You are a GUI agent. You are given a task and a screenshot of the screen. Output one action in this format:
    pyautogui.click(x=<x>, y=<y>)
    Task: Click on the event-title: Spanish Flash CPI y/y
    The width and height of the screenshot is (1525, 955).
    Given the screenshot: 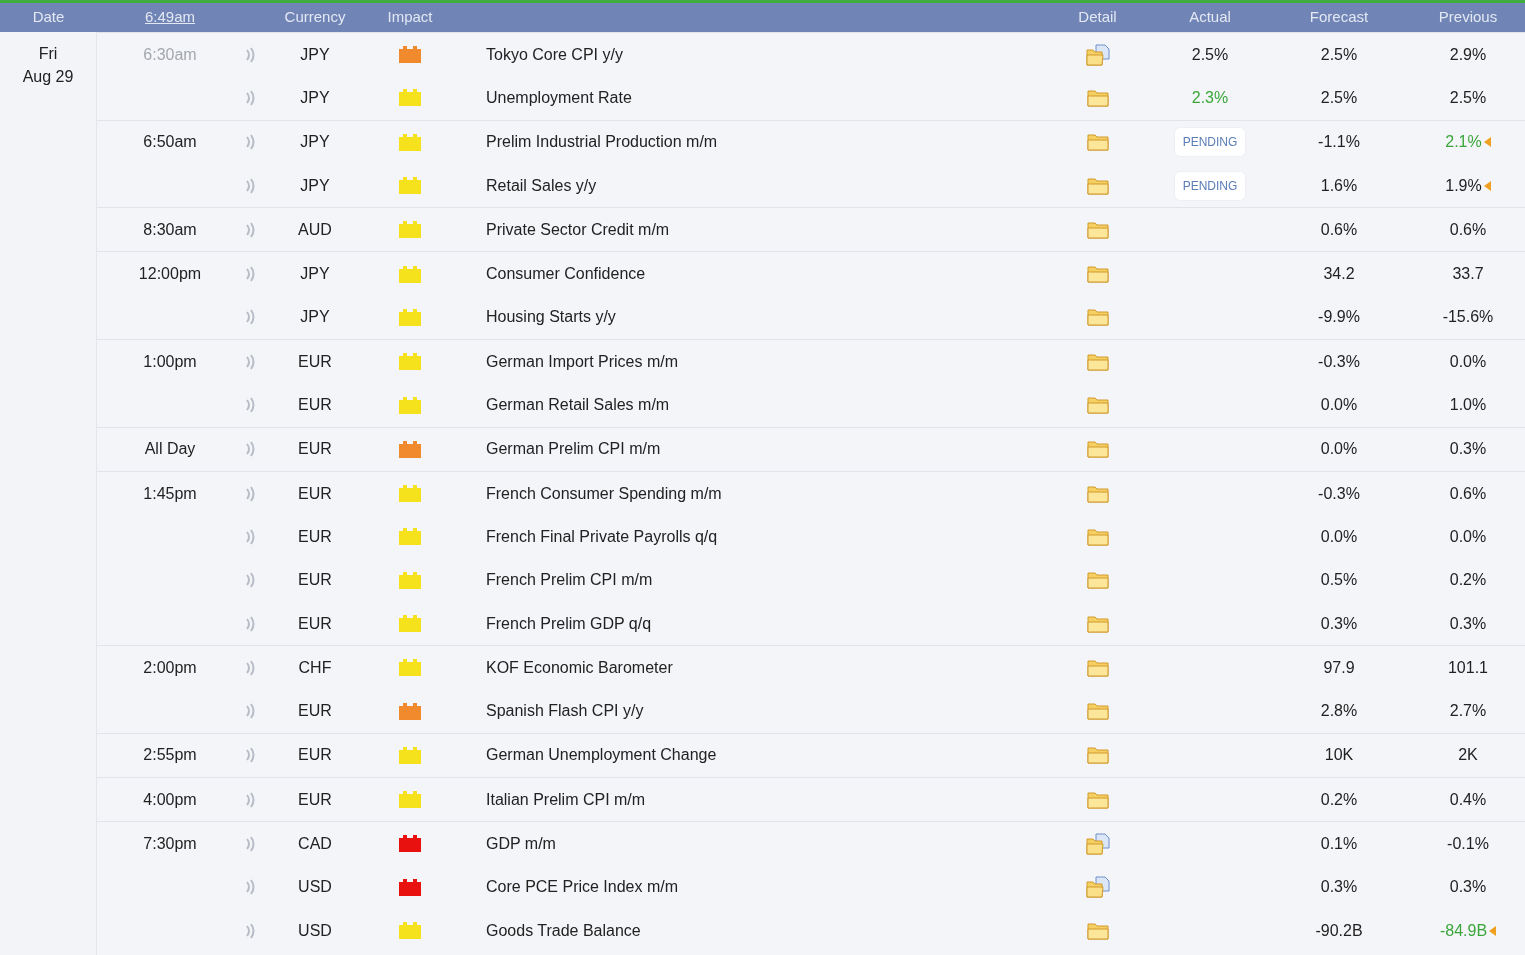 What is the action you would take?
    pyautogui.click(x=565, y=711)
    